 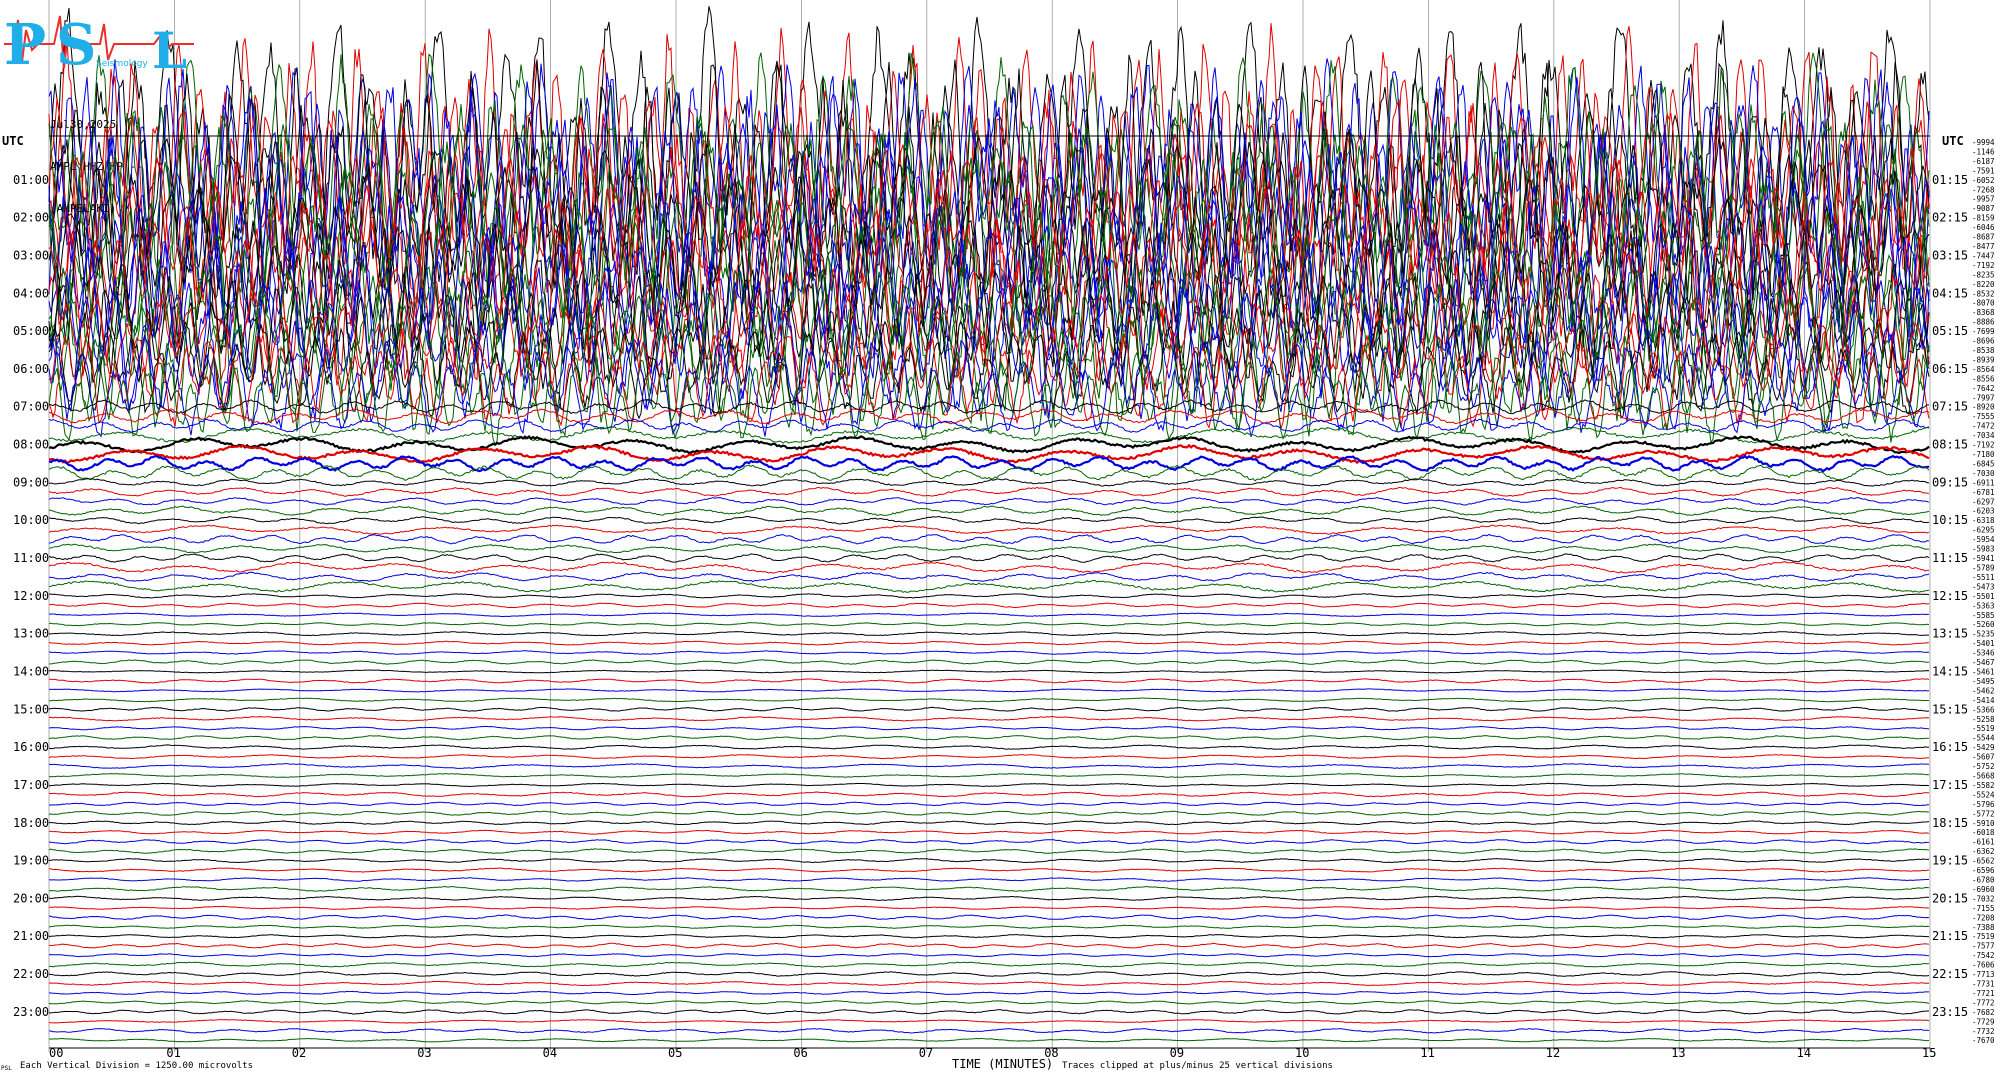 I want to click on trace-offset-label: -7388, so click(x=1983, y=927).